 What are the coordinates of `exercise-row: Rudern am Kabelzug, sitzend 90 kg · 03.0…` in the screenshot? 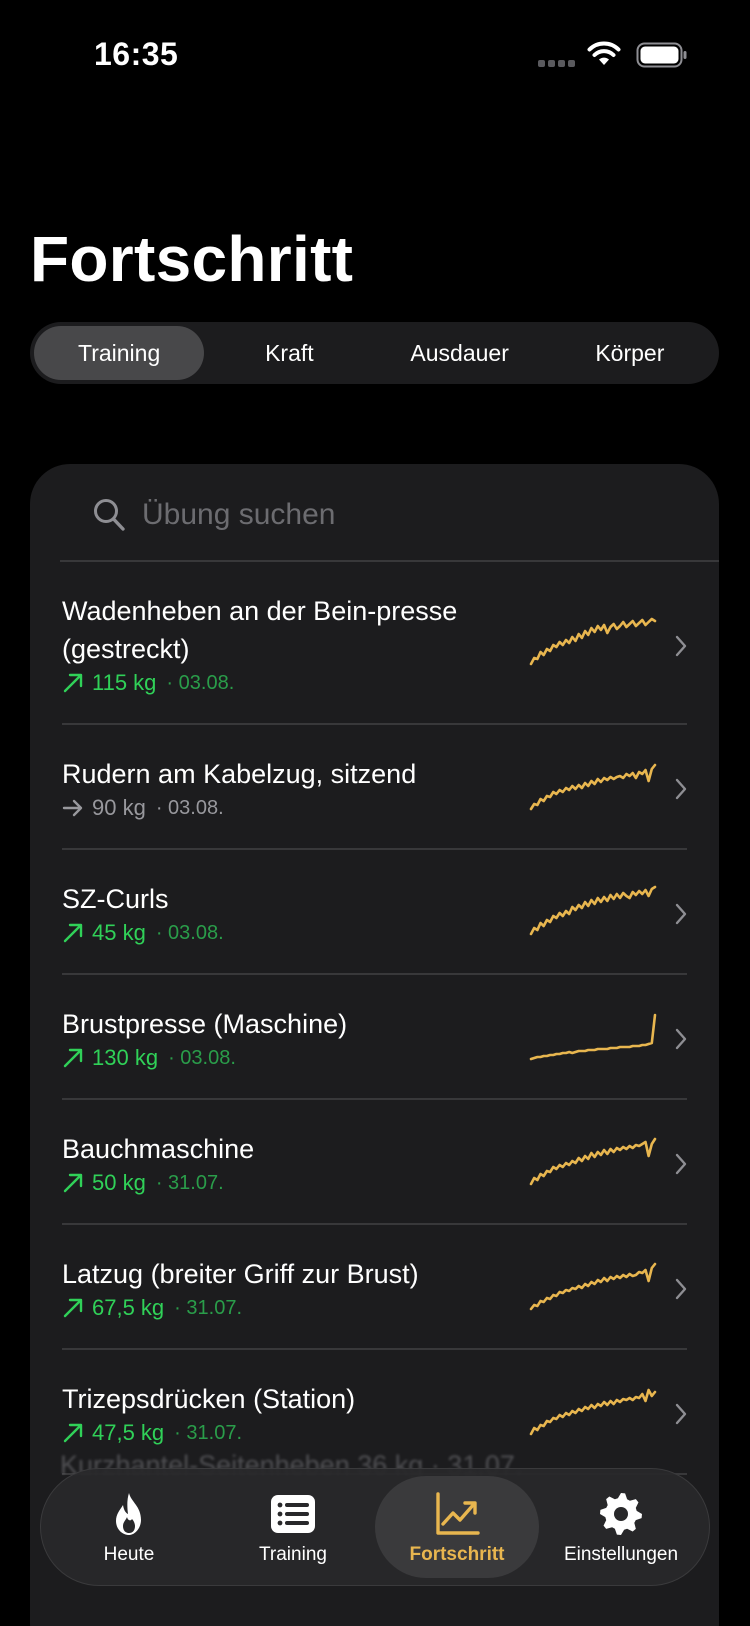 It's located at (374, 787).